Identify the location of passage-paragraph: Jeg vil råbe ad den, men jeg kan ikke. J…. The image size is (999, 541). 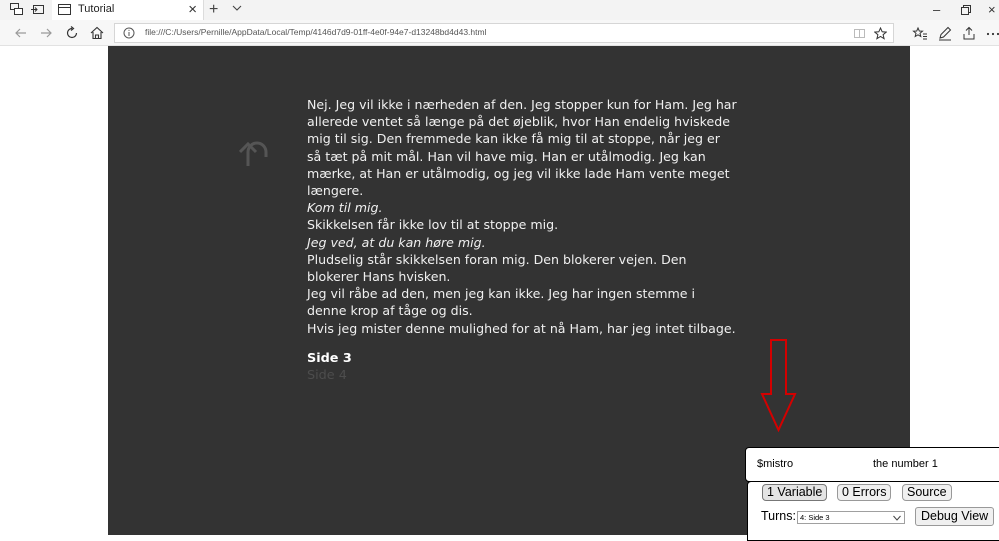
(501, 302).